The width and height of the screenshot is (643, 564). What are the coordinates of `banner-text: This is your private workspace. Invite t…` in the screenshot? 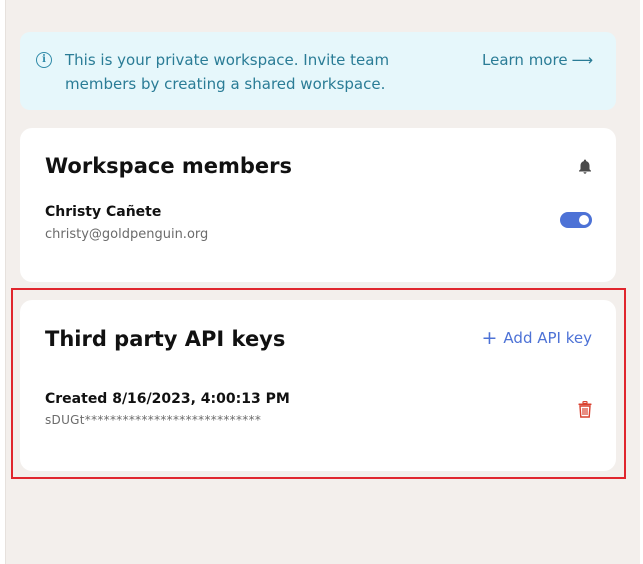 It's located at (227, 72).